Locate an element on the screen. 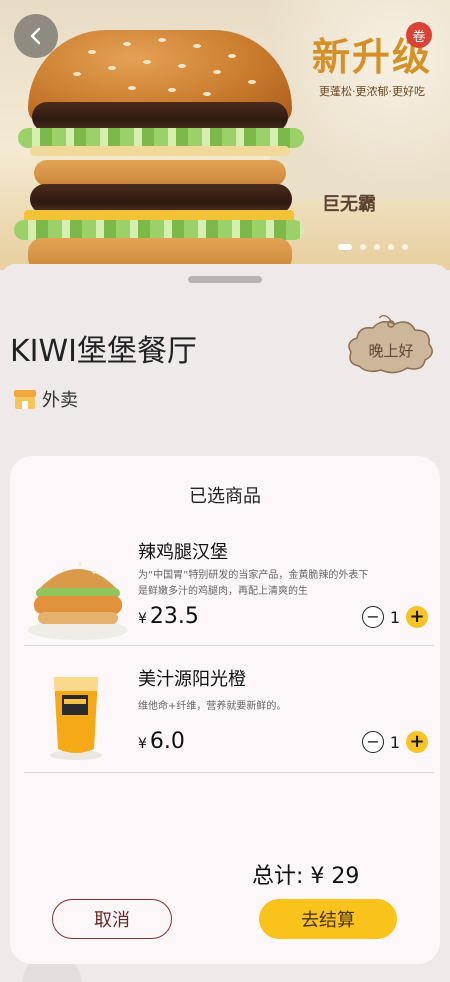 The width and height of the screenshot is (450, 982). store-name: KIWI堡堡餐厅 is located at coordinates (104, 351).